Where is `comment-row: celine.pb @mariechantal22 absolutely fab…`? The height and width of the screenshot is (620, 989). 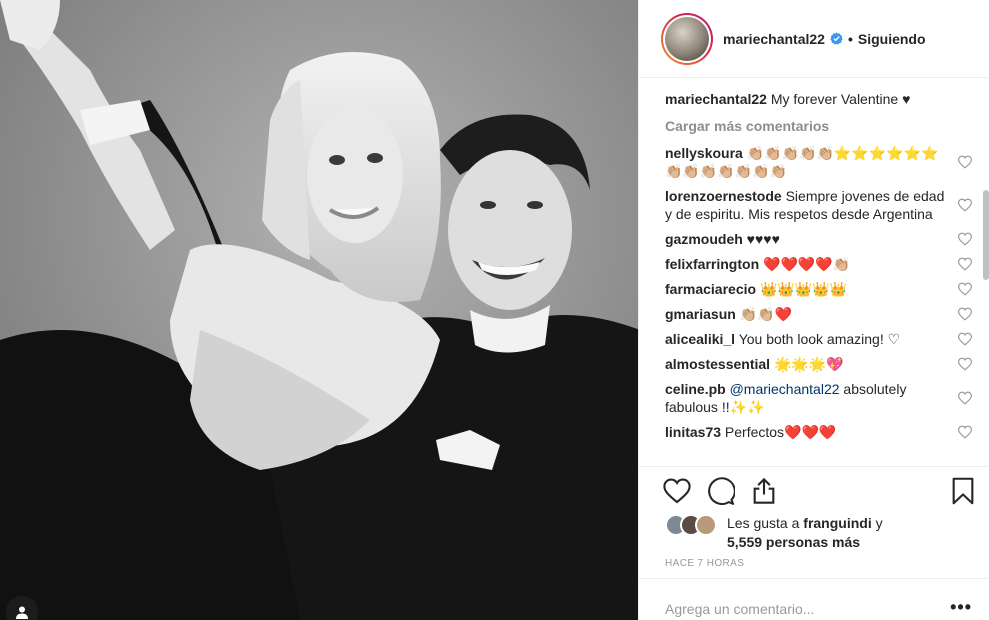
comment-row: celine.pb @mariechantal22 absolutely fab… is located at coordinates (822, 398).